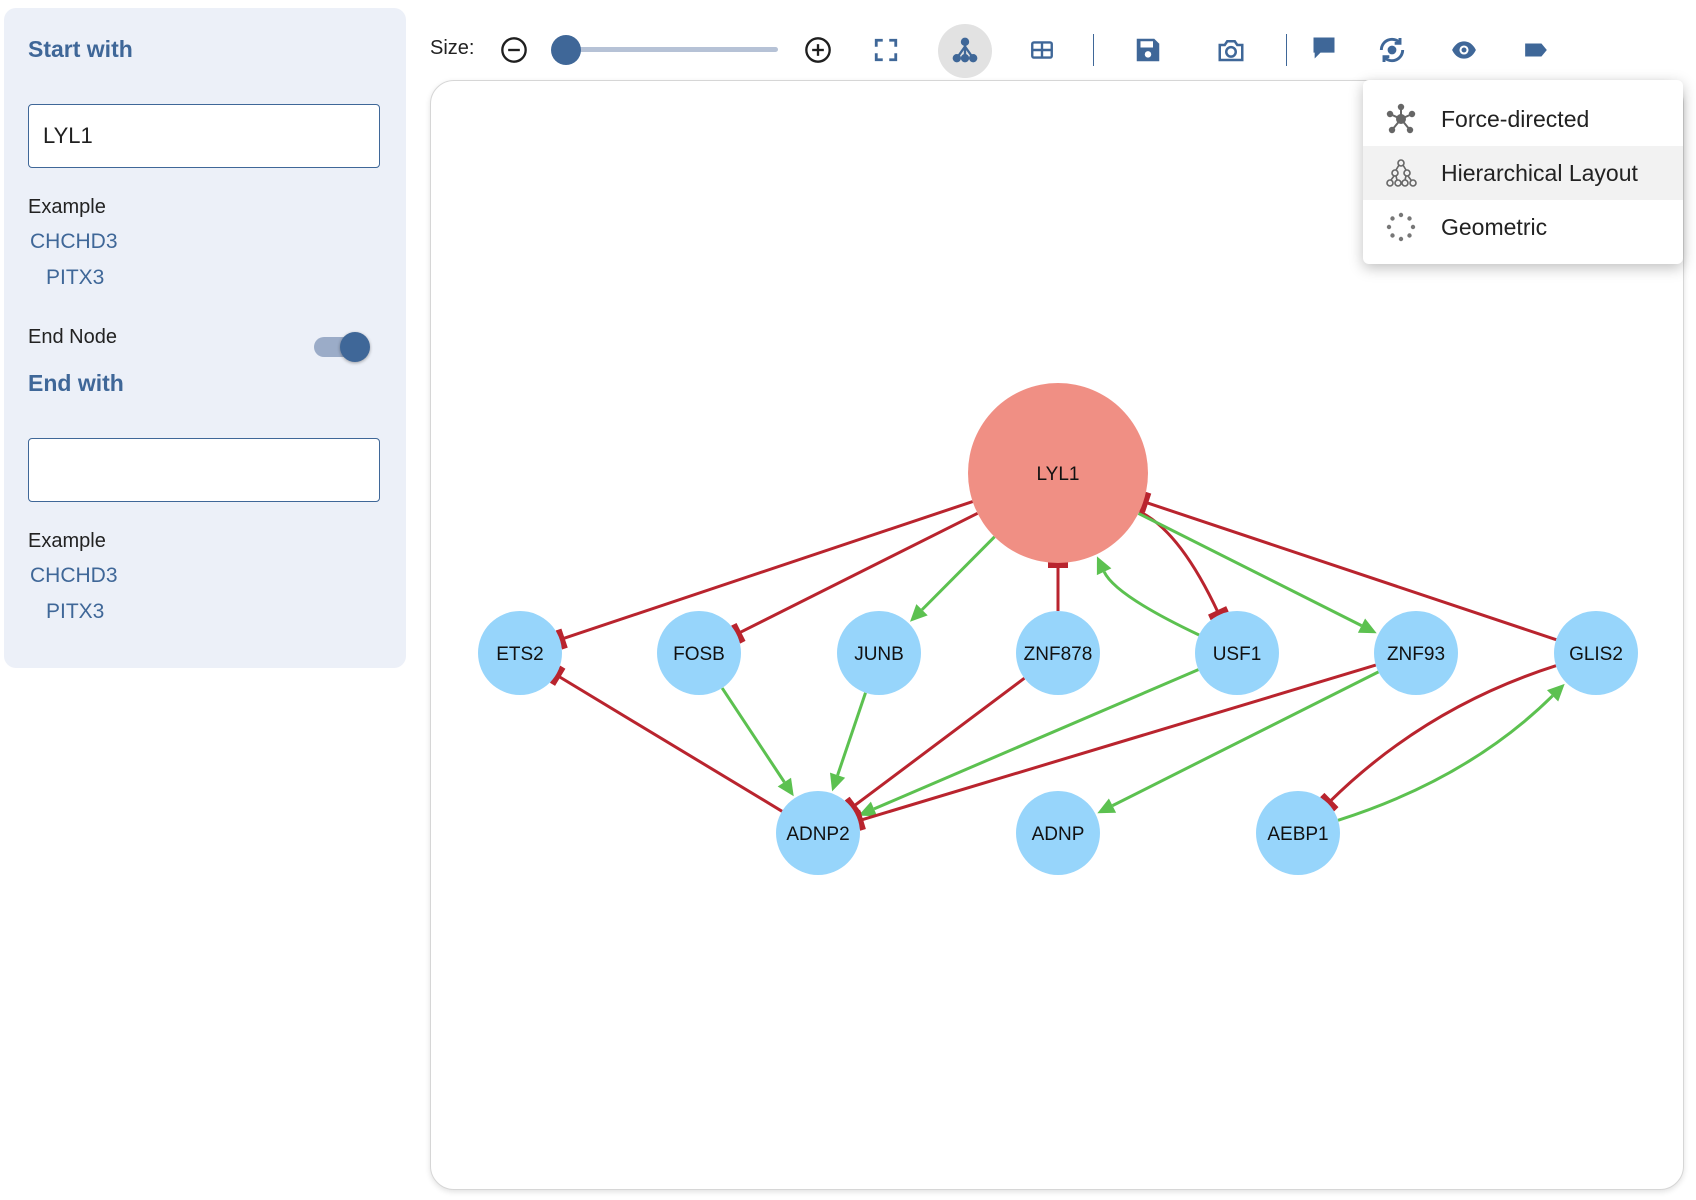  What do you see at coordinates (886, 50) in the screenshot?
I see `fit-screen-icon` at bounding box center [886, 50].